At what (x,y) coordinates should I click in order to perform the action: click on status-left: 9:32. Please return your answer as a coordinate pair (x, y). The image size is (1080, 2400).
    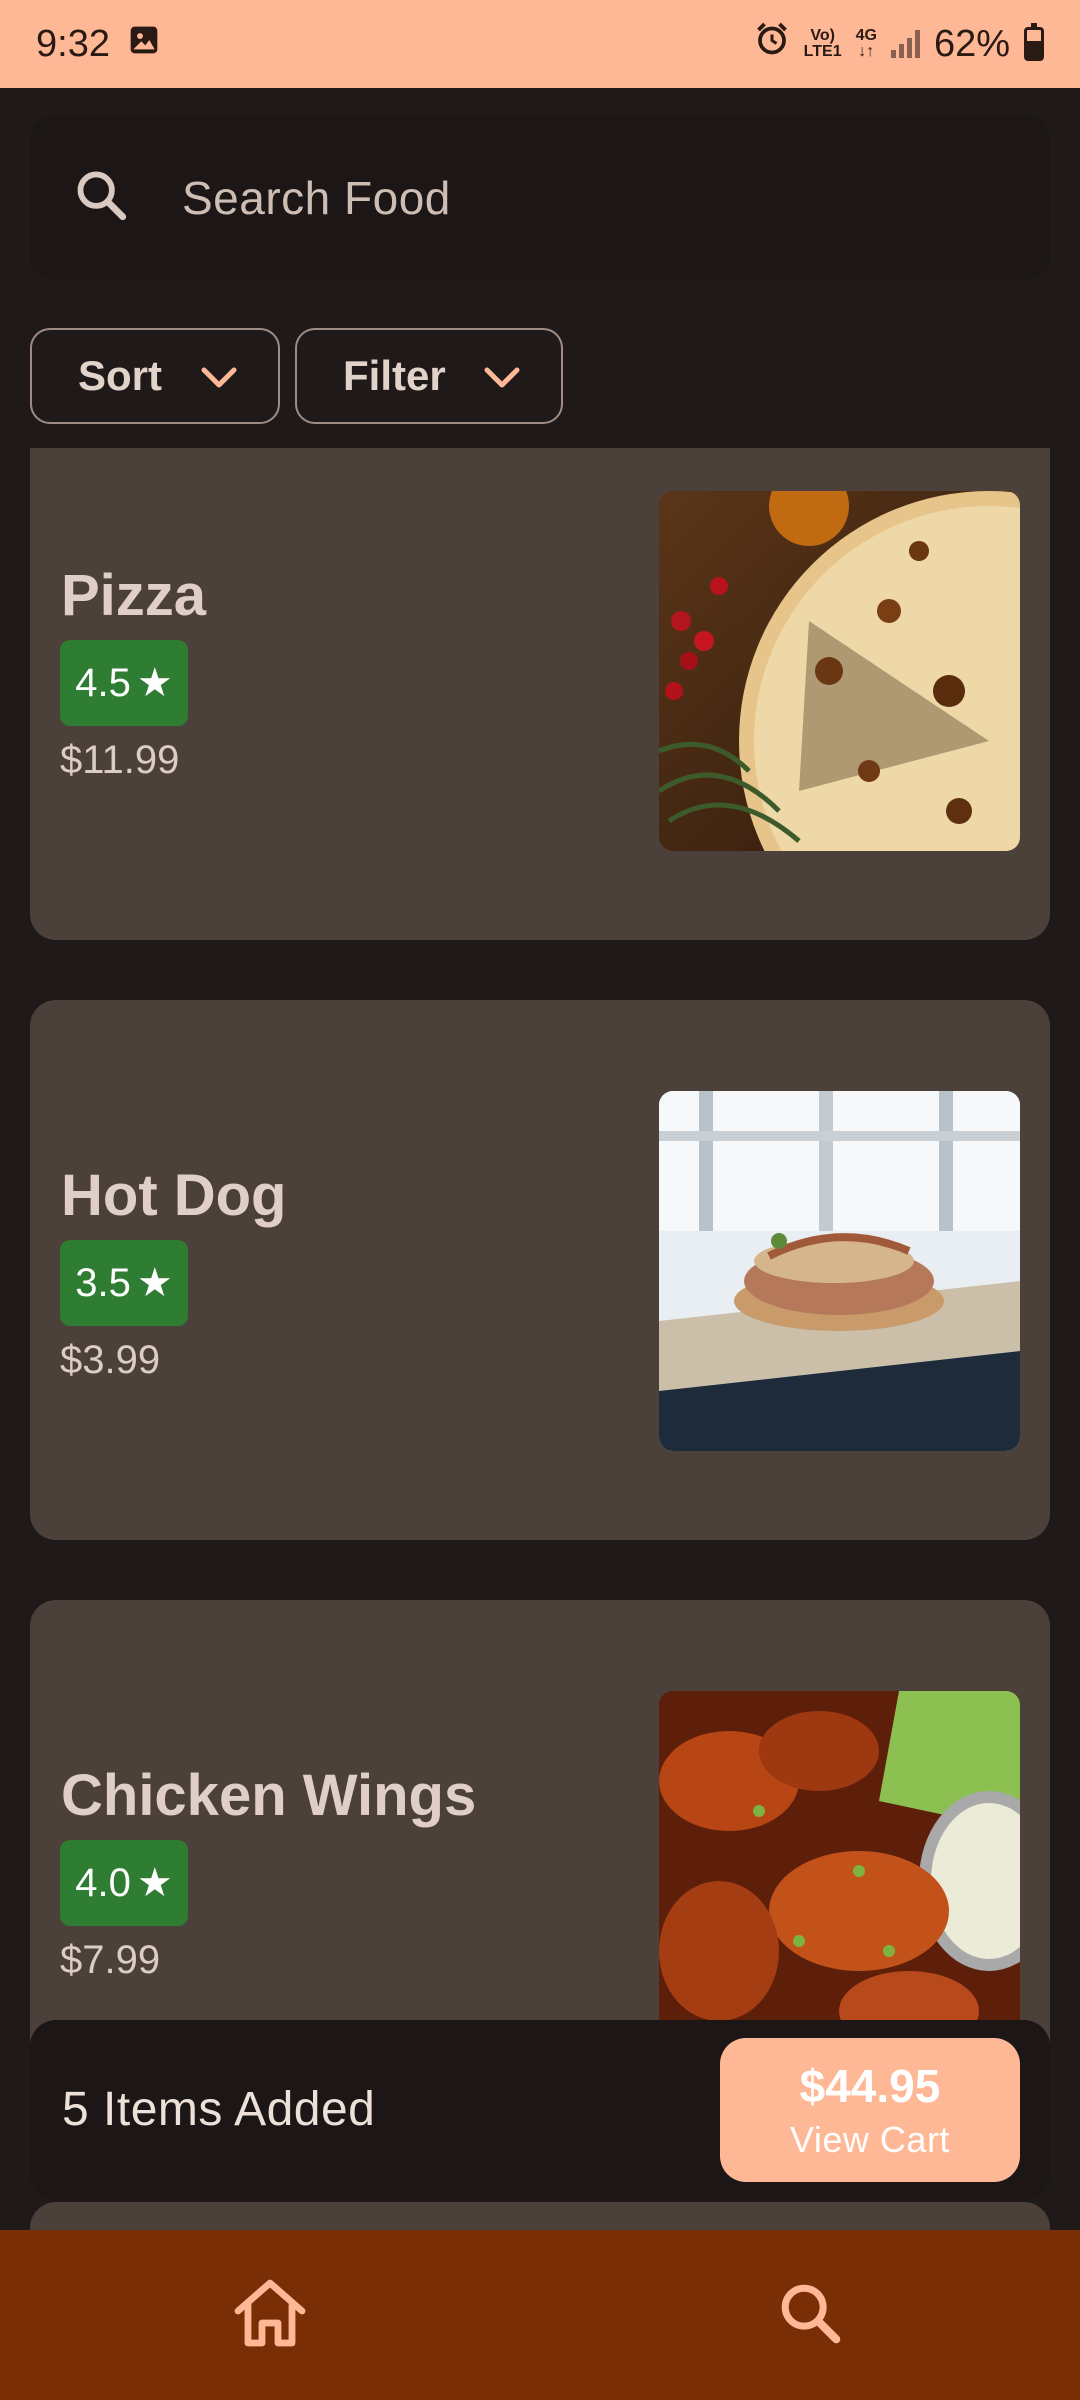
    Looking at the image, I should click on (98, 44).